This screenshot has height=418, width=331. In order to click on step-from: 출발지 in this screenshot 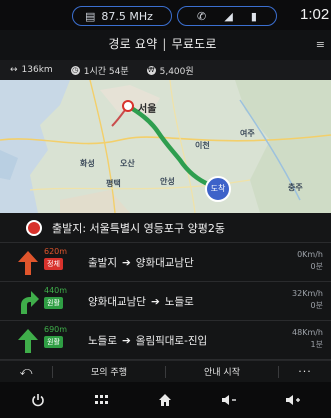, I will do `click(102, 263)`.